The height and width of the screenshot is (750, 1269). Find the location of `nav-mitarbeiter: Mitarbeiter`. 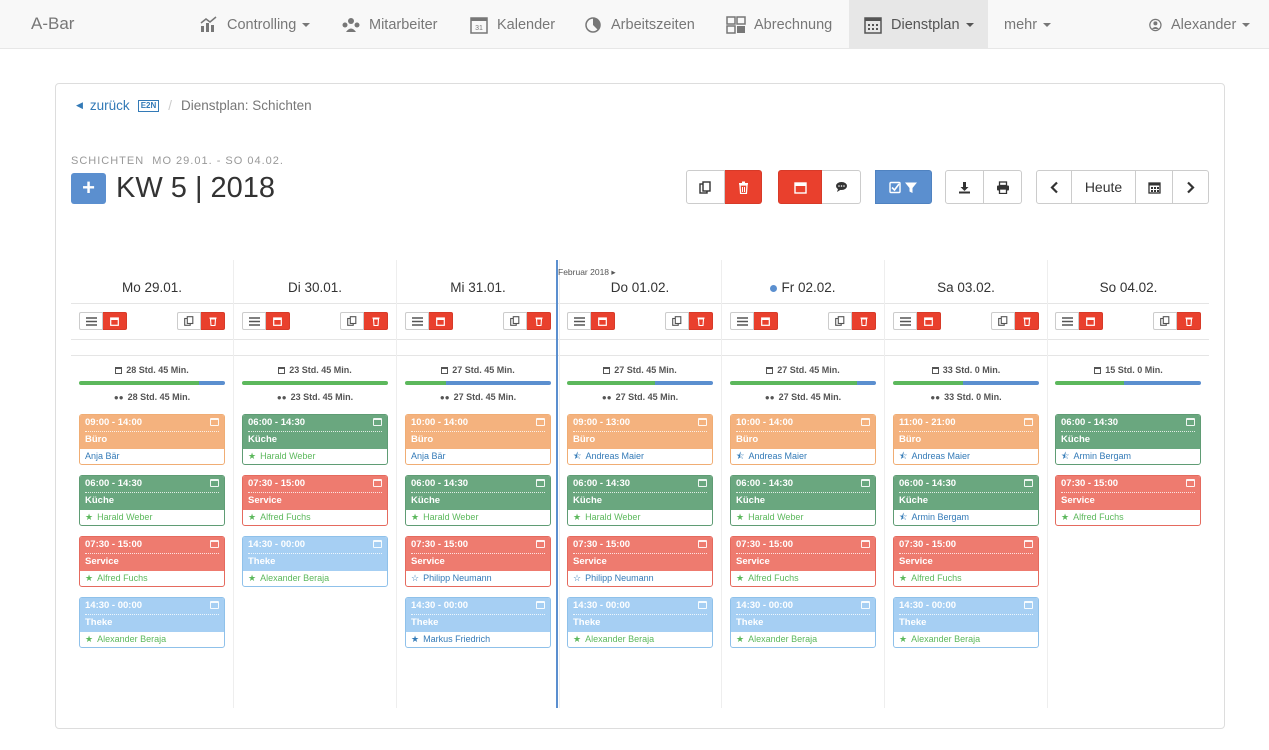

nav-mitarbeiter: Mitarbeiter is located at coordinates (389, 24).